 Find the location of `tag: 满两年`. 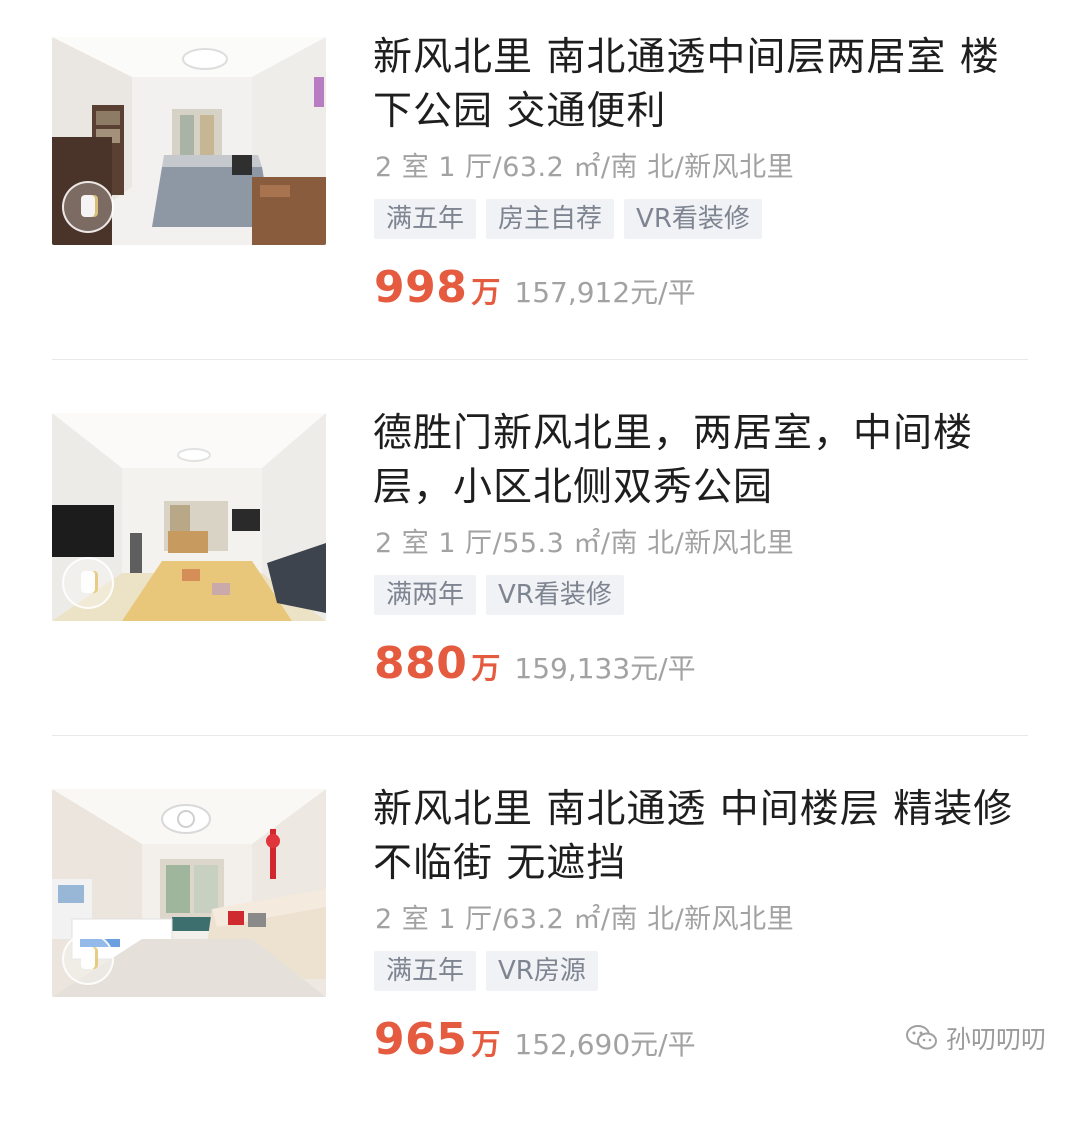

tag: 满两年 is located at coordinates (425, 595).